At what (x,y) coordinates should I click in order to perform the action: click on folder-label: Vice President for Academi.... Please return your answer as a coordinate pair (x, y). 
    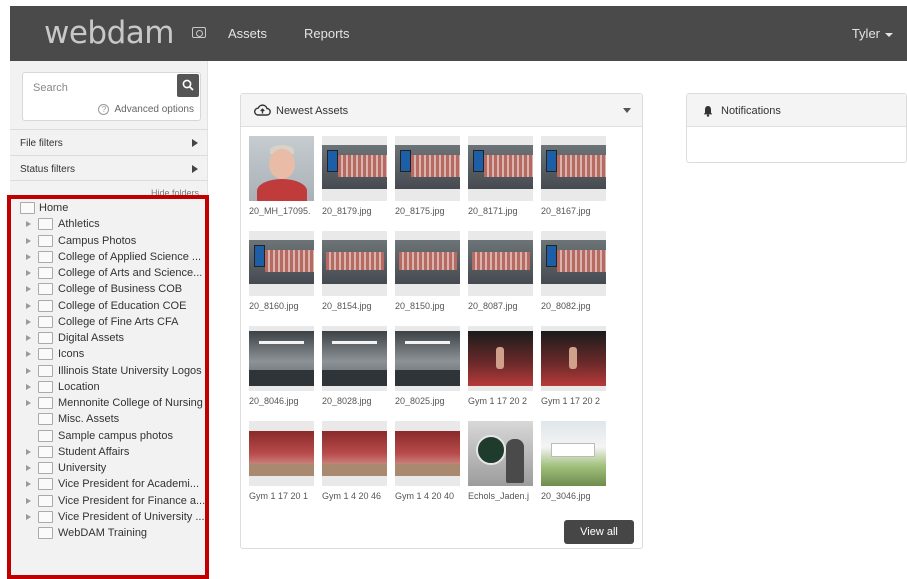
    Looking at the image, I should click on (129, 484).